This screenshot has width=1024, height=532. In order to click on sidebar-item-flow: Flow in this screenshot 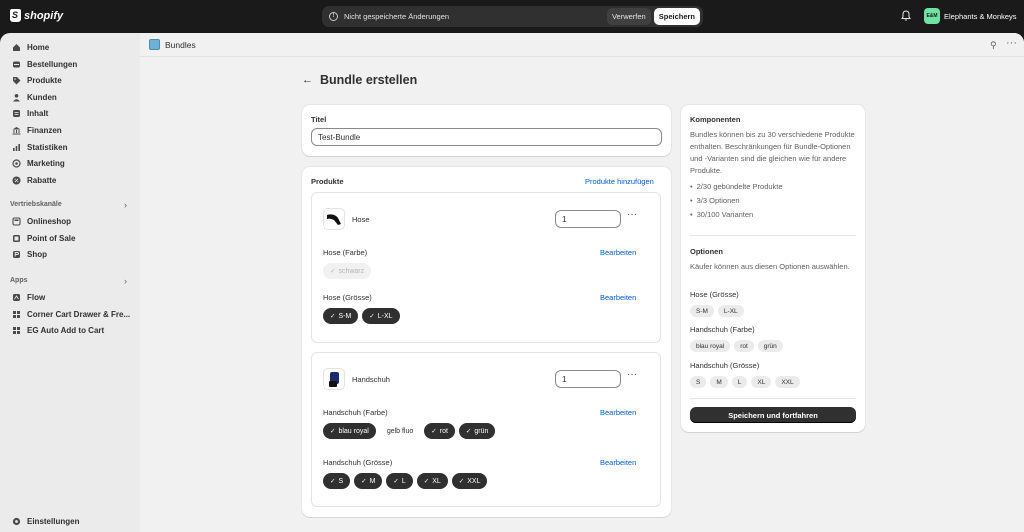, I will do `click(28, 297)`.